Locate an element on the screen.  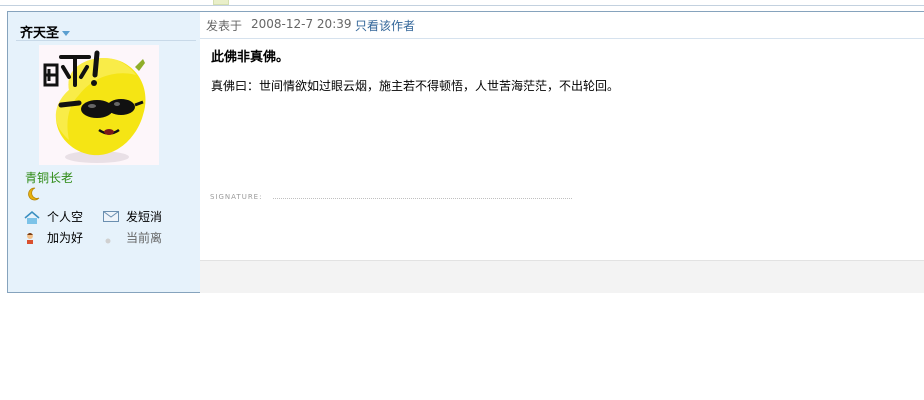
post-footer-bar is located at coordinates (562, 276).